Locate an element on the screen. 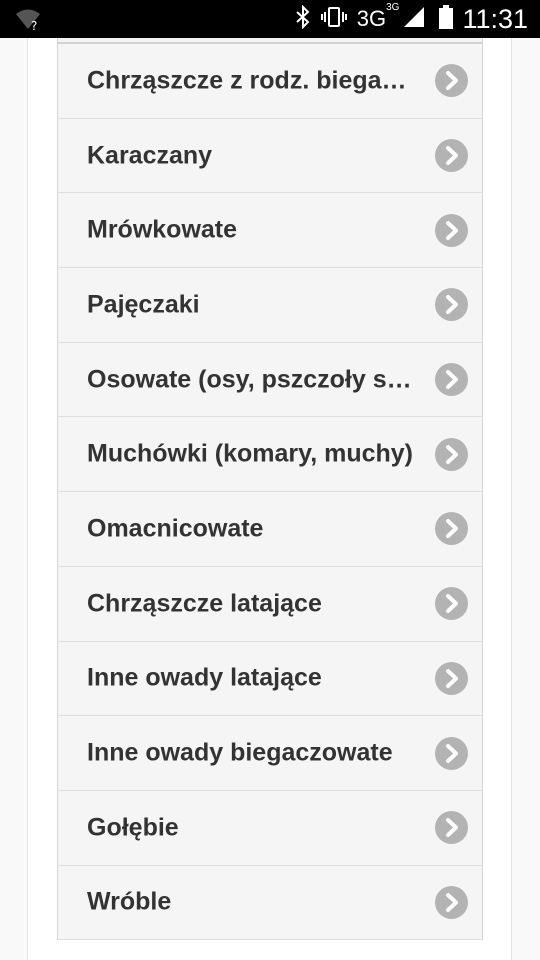  list-item-label: Mrówkowate is located at coordinates (162, 229).